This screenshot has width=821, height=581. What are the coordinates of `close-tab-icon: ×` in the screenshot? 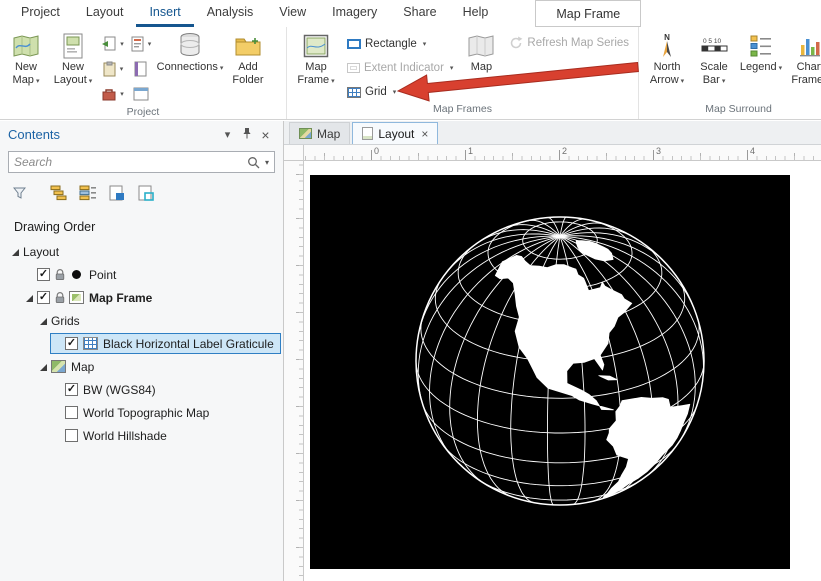 It's located at (424, 134).